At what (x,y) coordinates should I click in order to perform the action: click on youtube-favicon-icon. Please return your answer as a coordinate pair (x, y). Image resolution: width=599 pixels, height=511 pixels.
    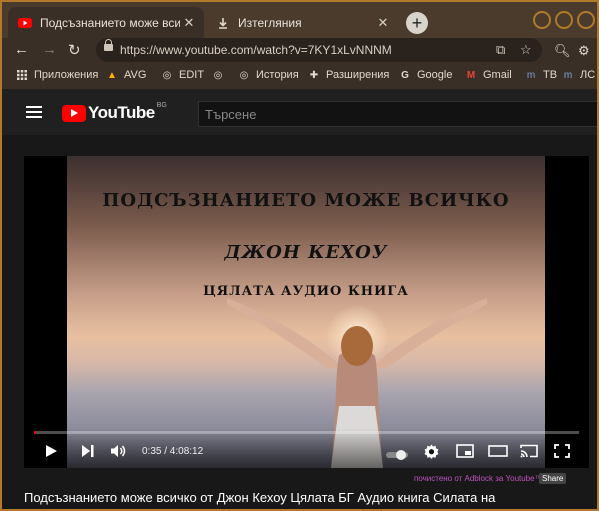
    Looking at the image, I should click on (25, 23).